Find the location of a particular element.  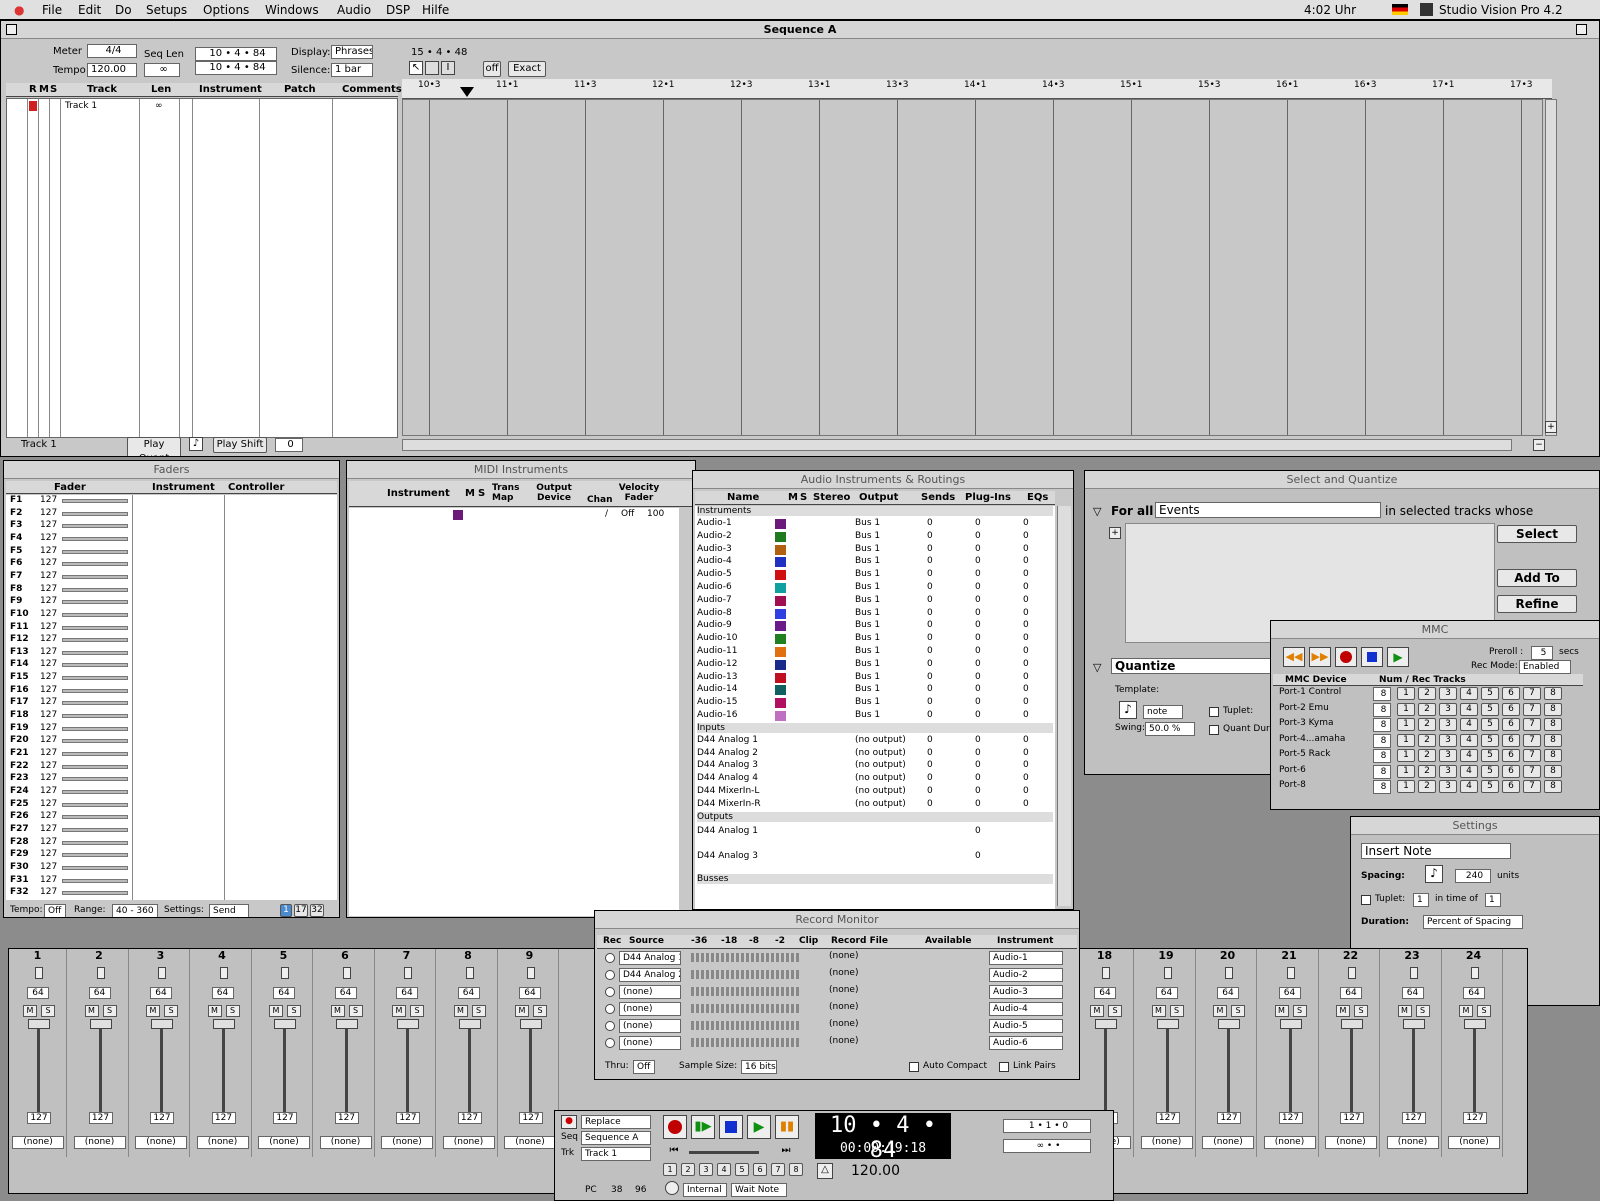

fader-row-label: F7 is located at coordinates (16, 576).